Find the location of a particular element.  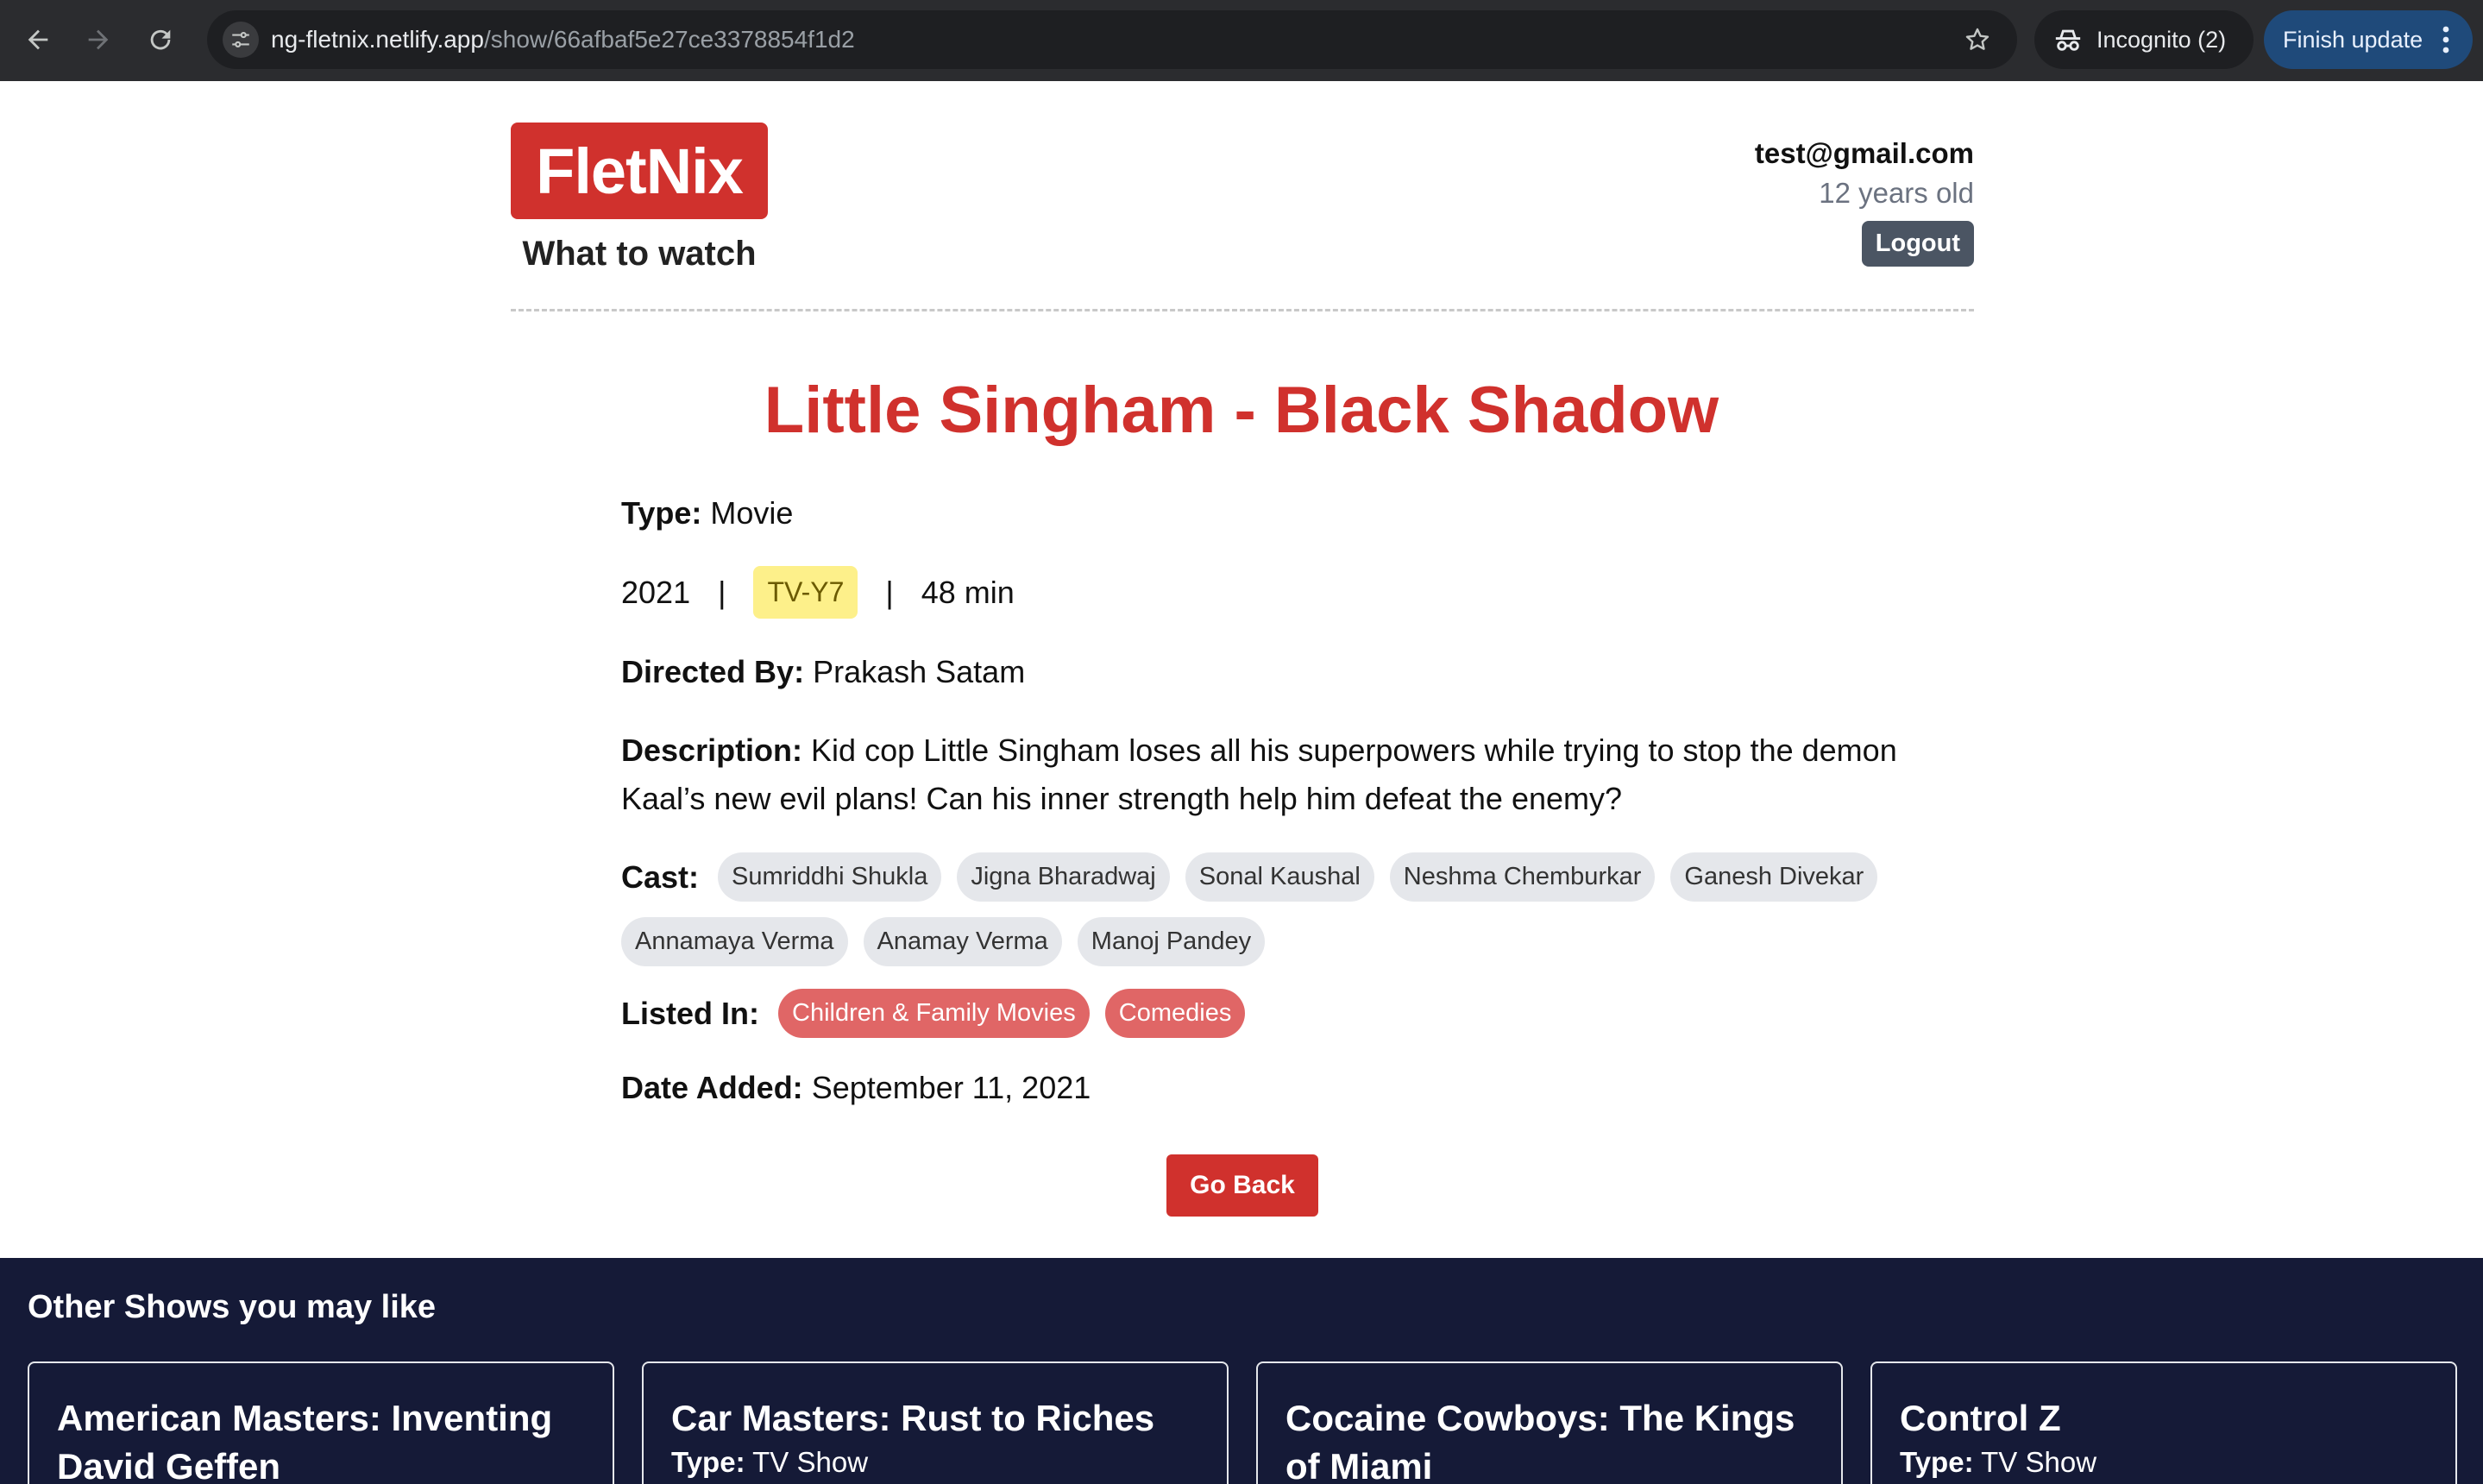

show-type-row: Type: Movie is located at coordinates (1260, 513).